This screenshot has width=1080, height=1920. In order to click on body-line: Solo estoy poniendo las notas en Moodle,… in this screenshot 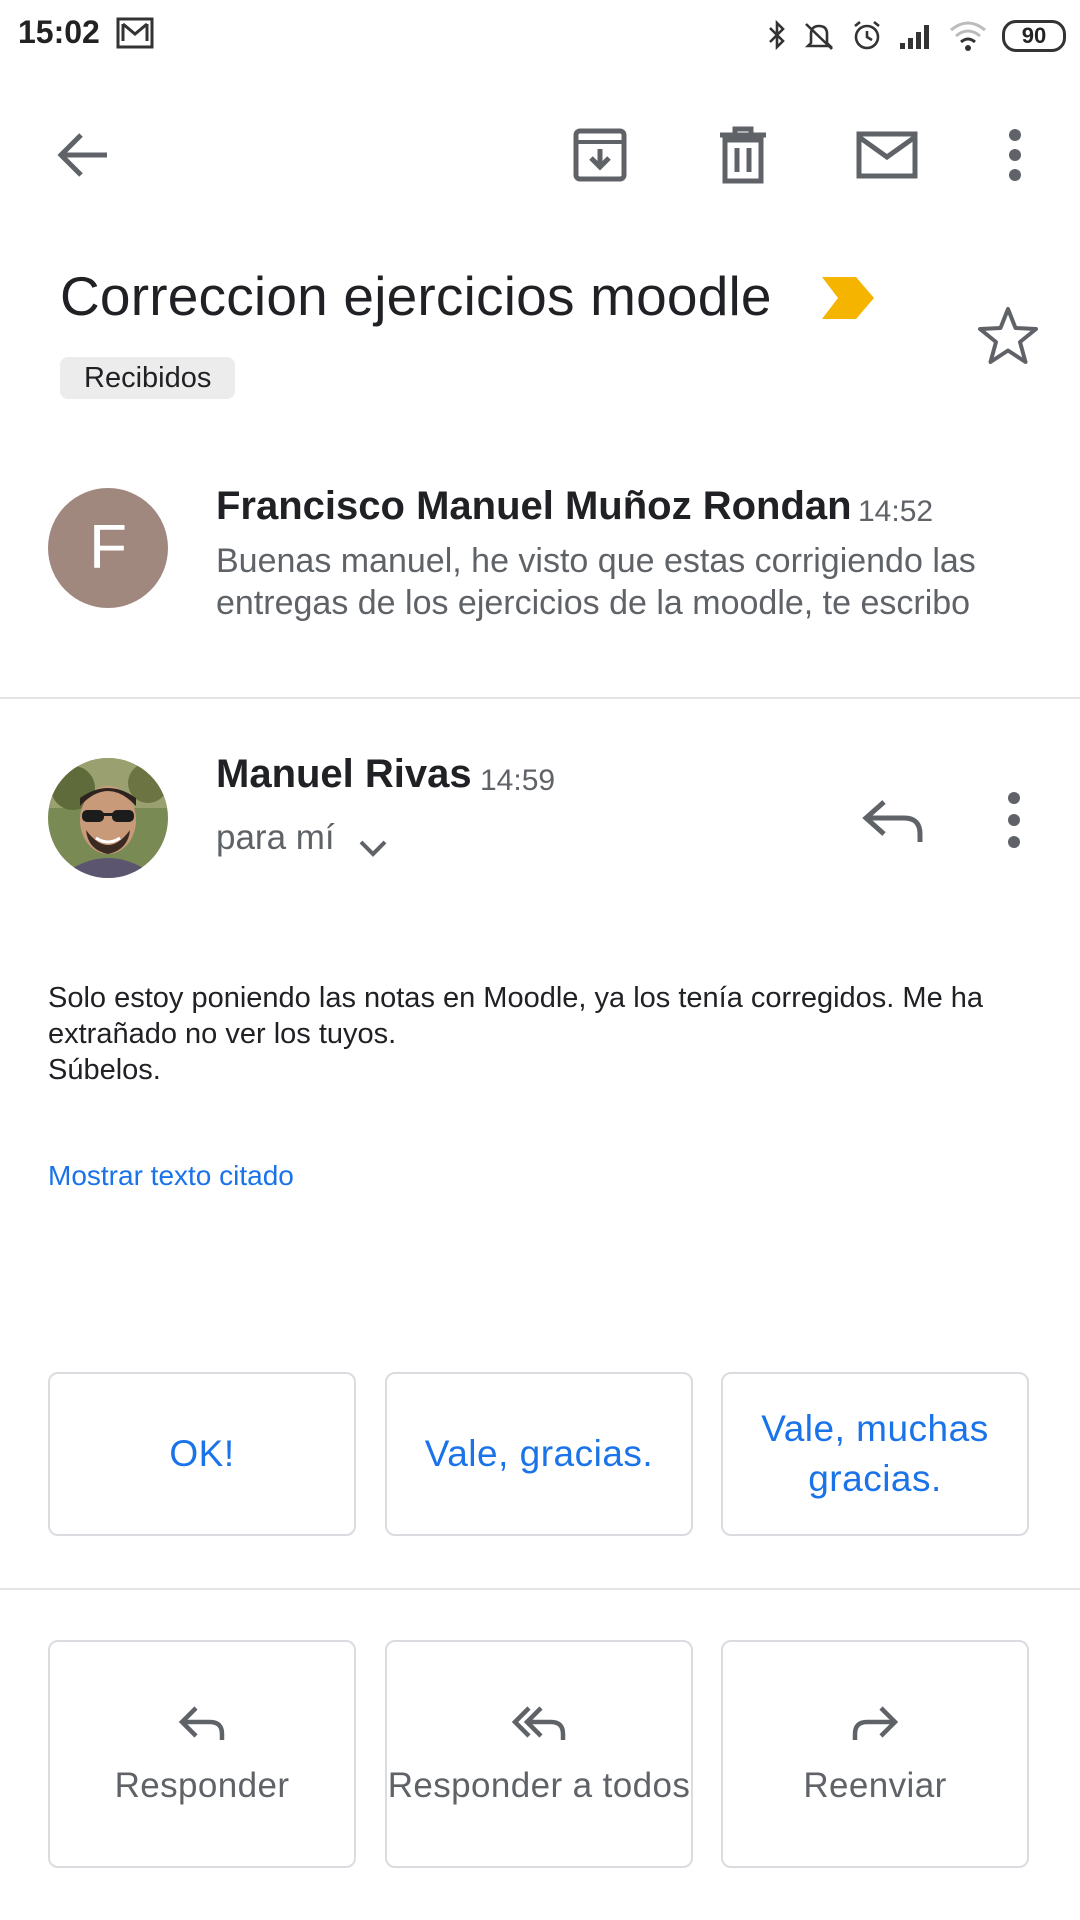, I will do `click(516, 998)`.